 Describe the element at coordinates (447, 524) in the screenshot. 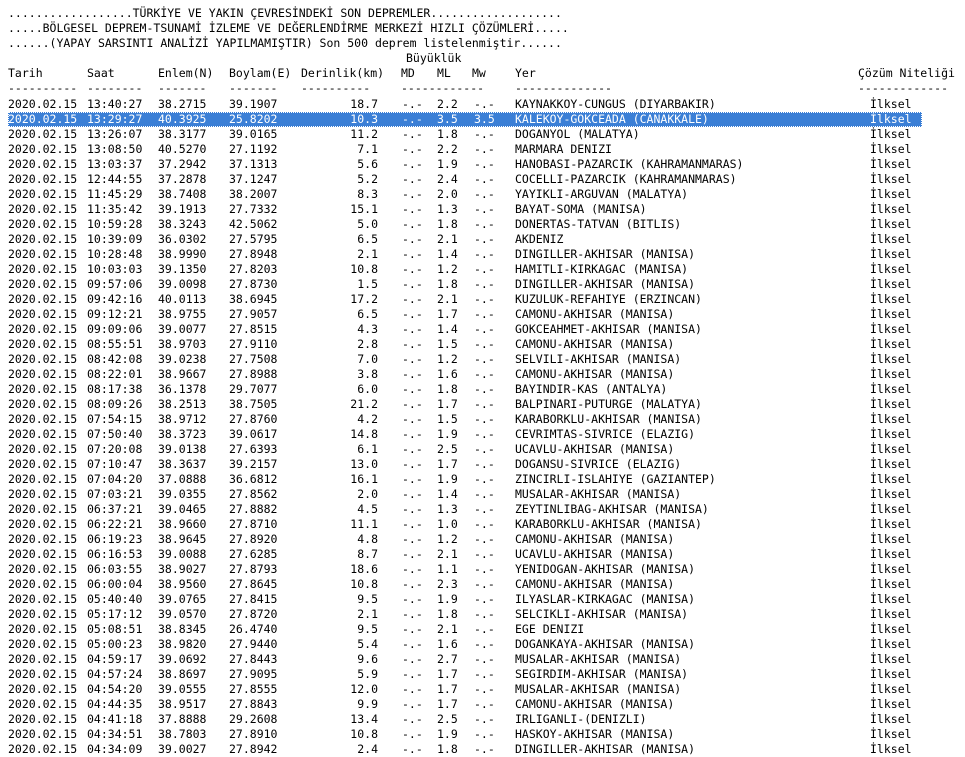

I see `cell-ml: 1.0` at that location.